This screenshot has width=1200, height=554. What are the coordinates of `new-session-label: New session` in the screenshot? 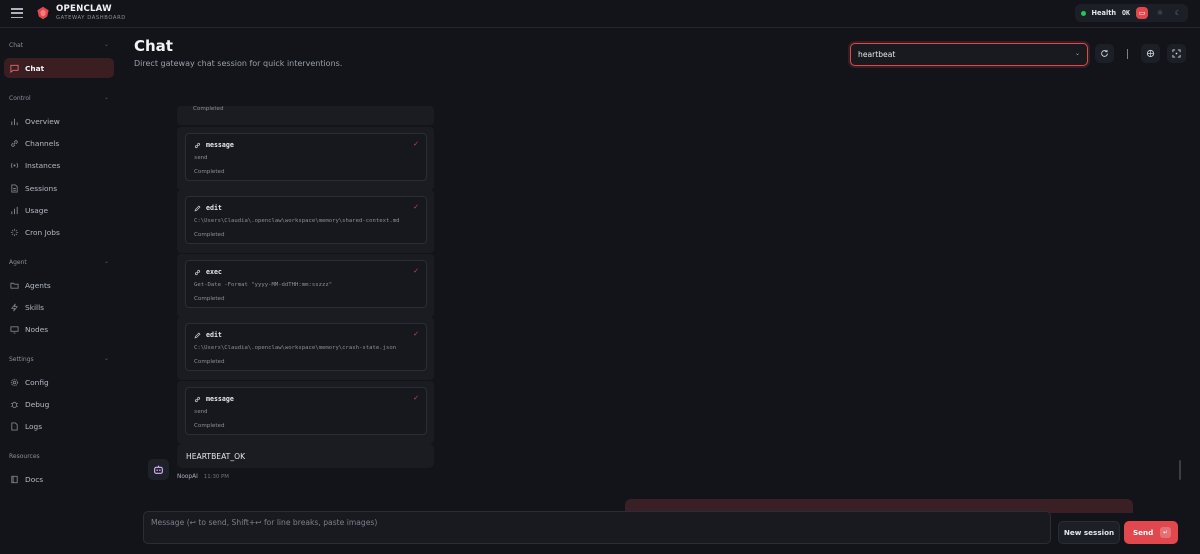 It's located at (1089, 532).